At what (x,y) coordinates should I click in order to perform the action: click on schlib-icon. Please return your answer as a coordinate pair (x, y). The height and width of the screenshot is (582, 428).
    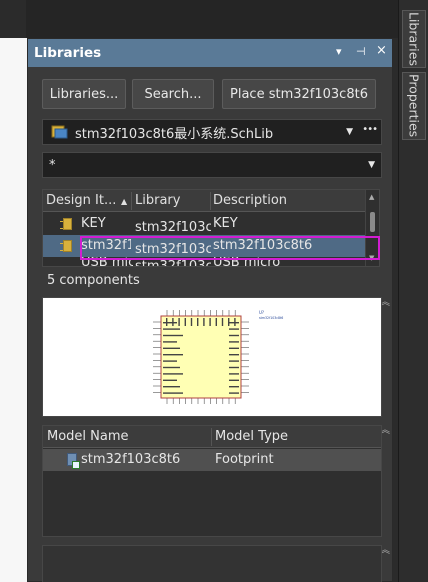
    Looking at the image, I should click on (59, 132).